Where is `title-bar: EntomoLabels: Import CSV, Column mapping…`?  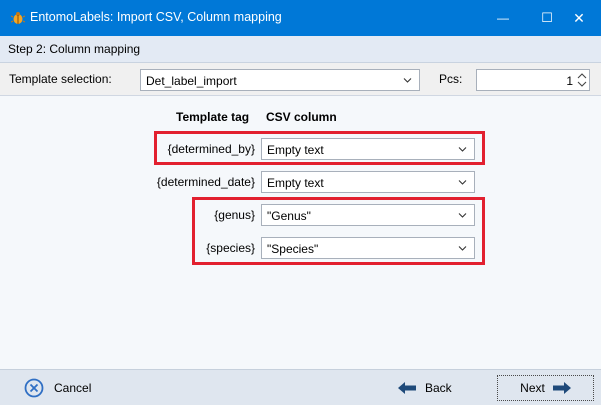
title-bar: EntomoLabels: Import CSV, Column mapping… is located at coordinates (300, 18).